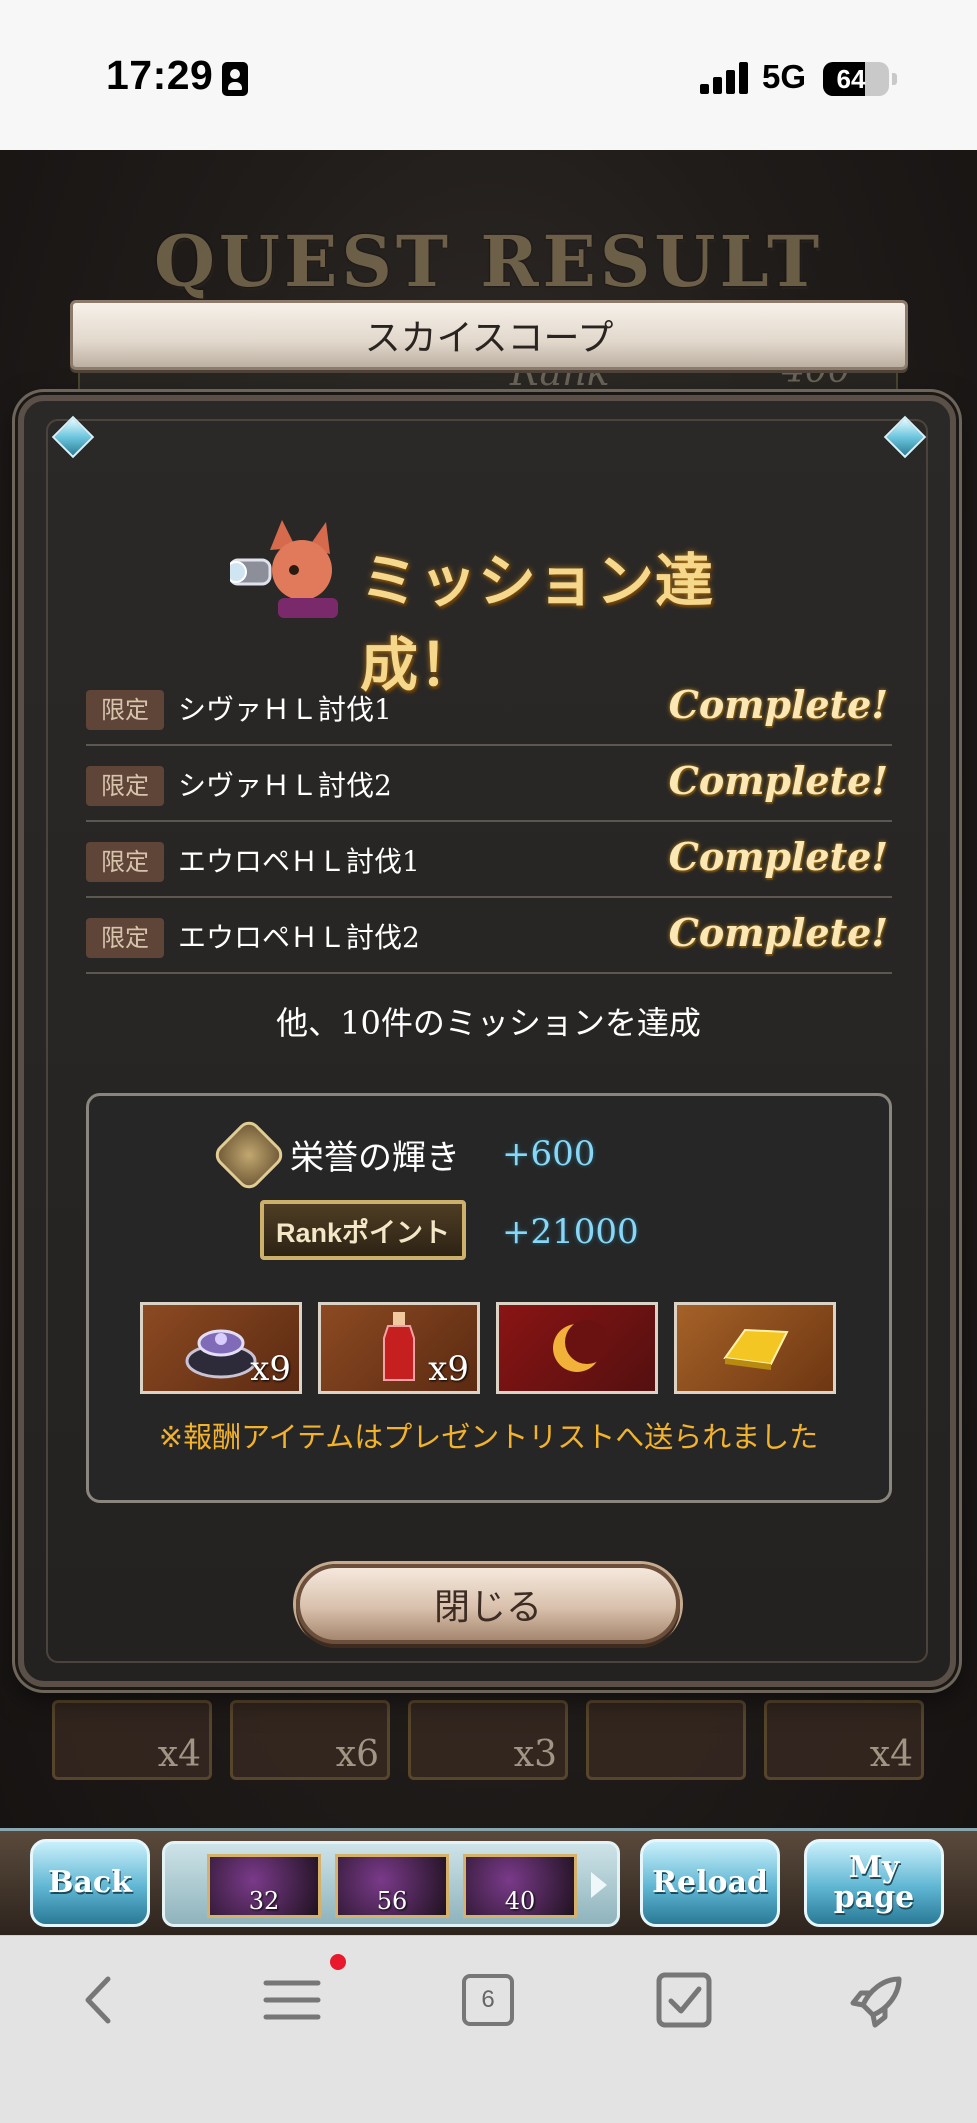 Image resolution: width=977 pixels, height=2123 pixels. What do you see at coordinates (235, 79) in the screenshot?
I see `id-card-icon` at bounding box center [235, 79].